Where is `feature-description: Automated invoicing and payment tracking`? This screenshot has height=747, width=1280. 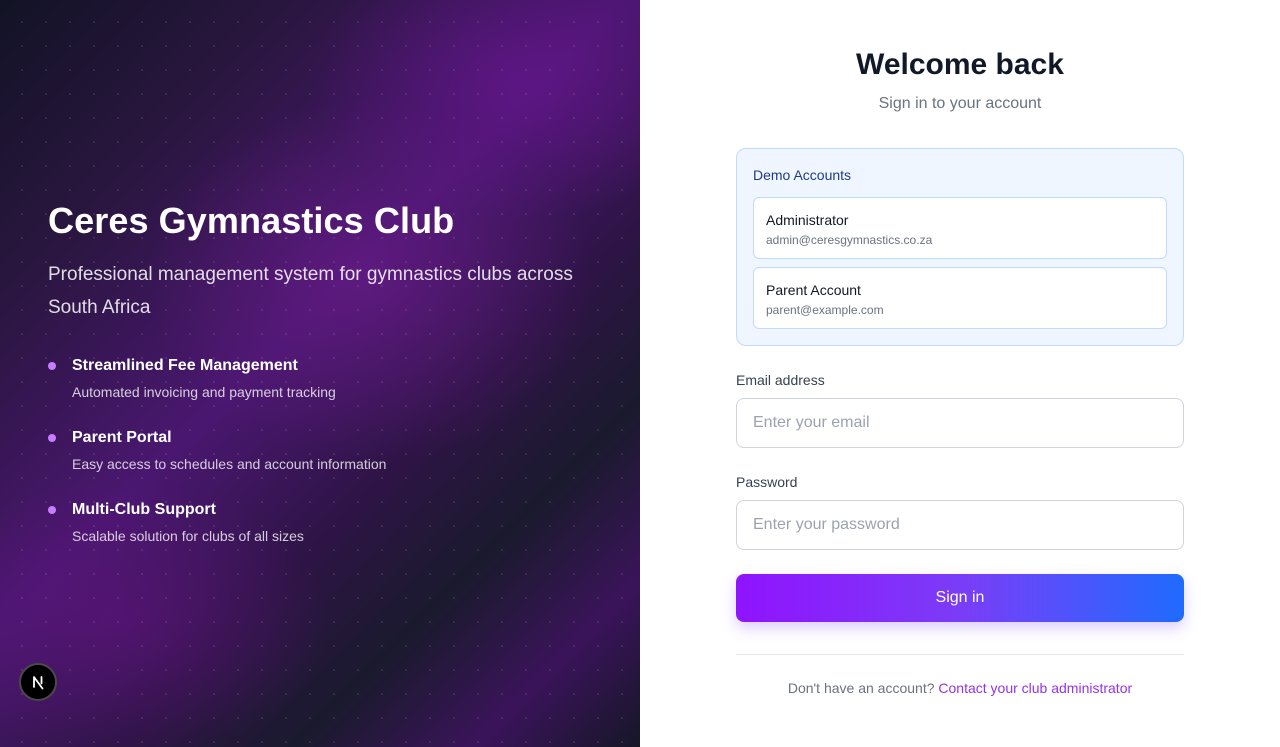 feature-description: Automated invoicing and payment tracking is located at coordinates (204, 392).